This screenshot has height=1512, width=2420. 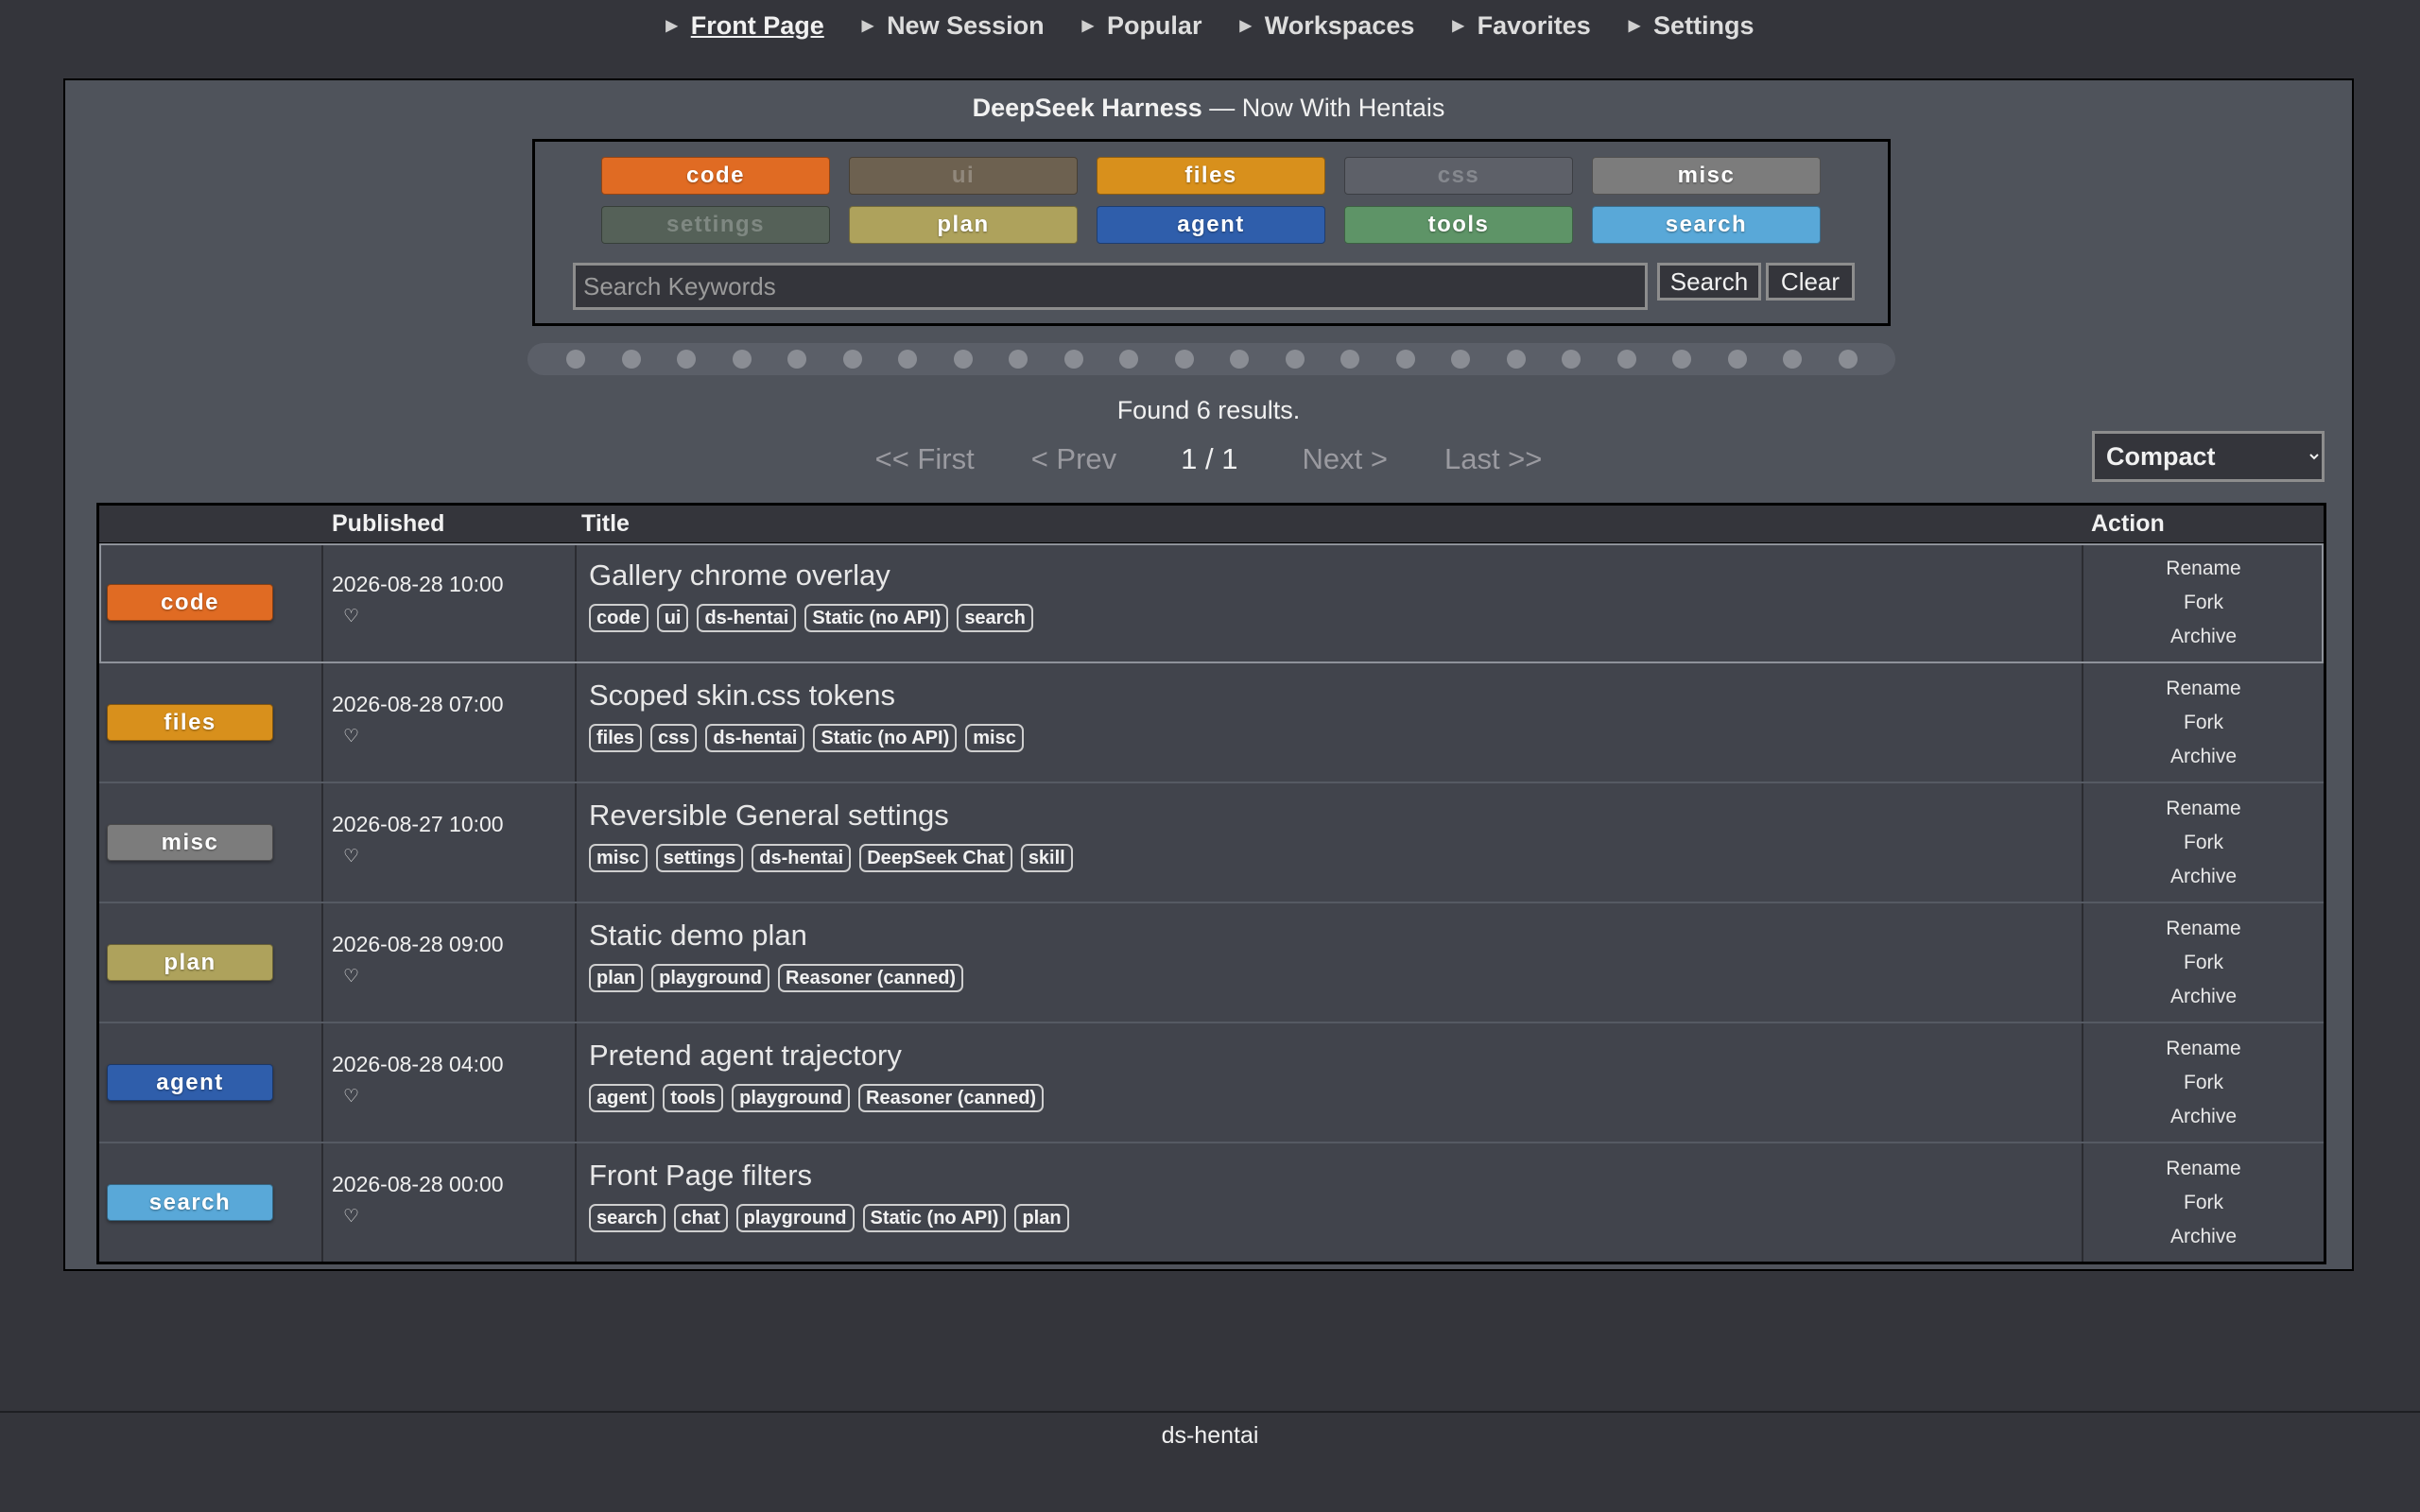 I want to click on category-button-code: code, so click(x=715, y=176).